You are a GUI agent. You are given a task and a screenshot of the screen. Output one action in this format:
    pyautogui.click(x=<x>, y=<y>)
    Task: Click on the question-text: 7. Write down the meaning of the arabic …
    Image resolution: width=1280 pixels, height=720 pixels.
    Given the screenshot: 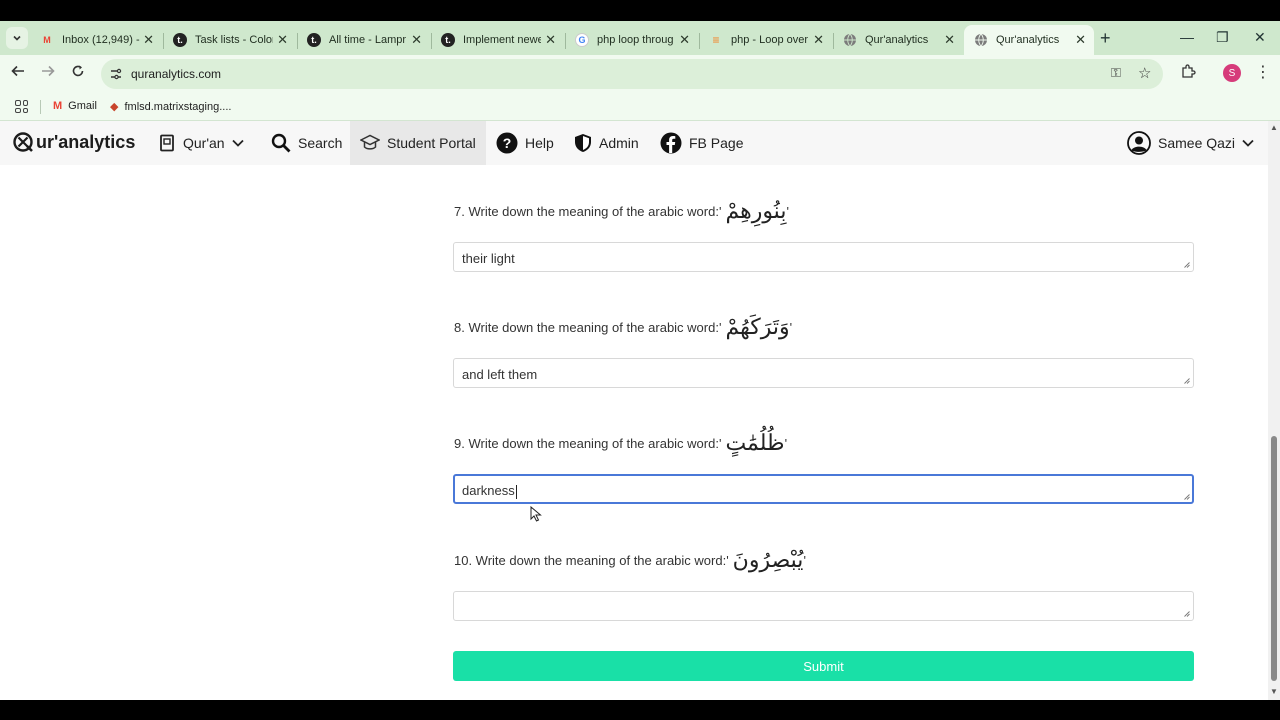 What is the action you would take?
    pyautogui.click(x=586, y=211)
    